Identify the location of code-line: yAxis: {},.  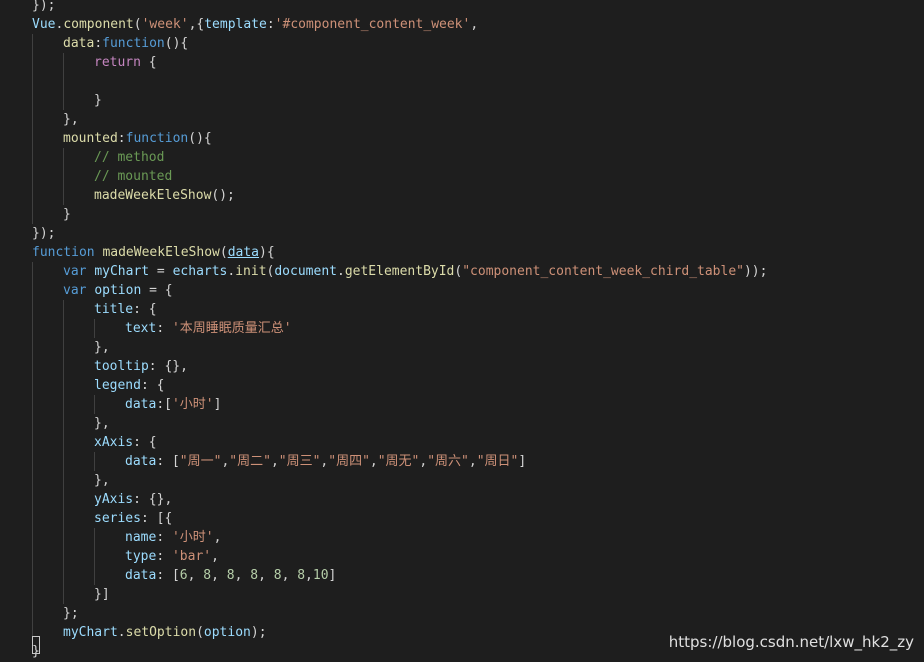
(133, 499).